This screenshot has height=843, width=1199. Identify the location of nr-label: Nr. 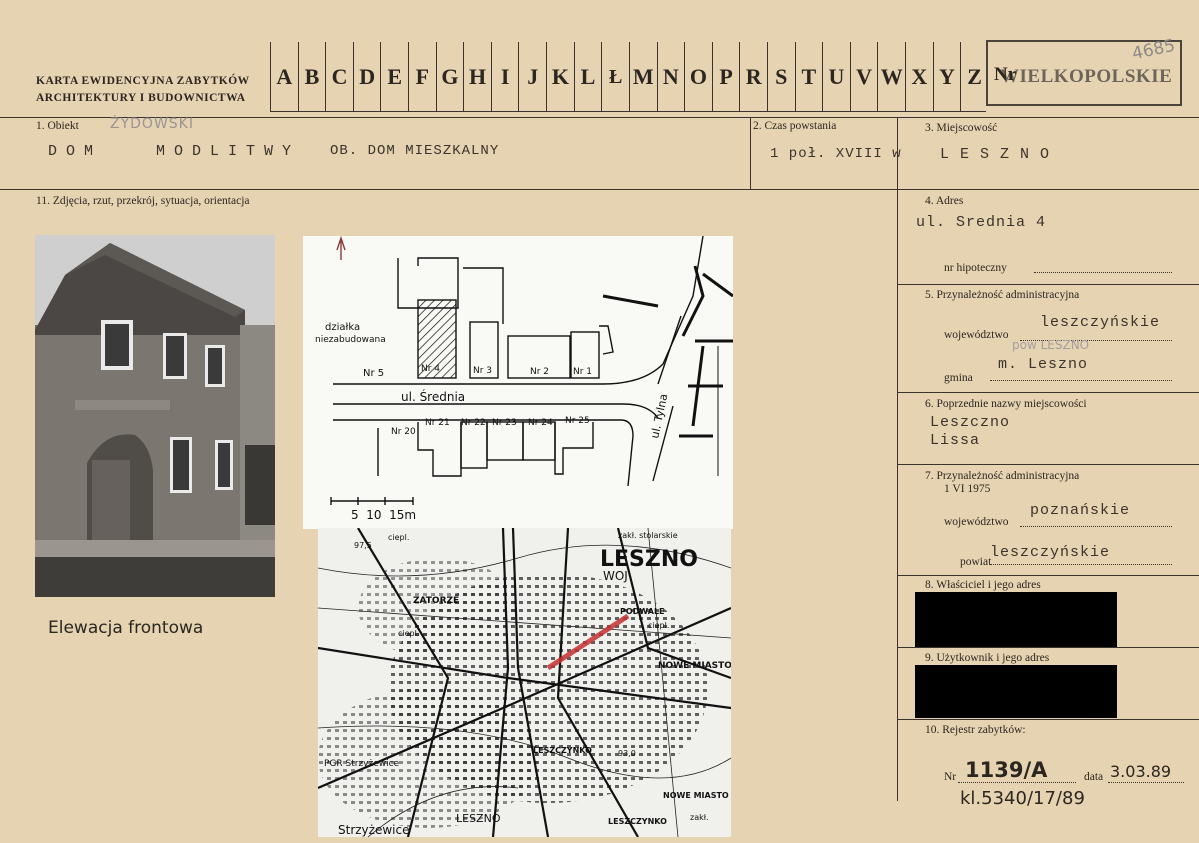
(1005, 74).